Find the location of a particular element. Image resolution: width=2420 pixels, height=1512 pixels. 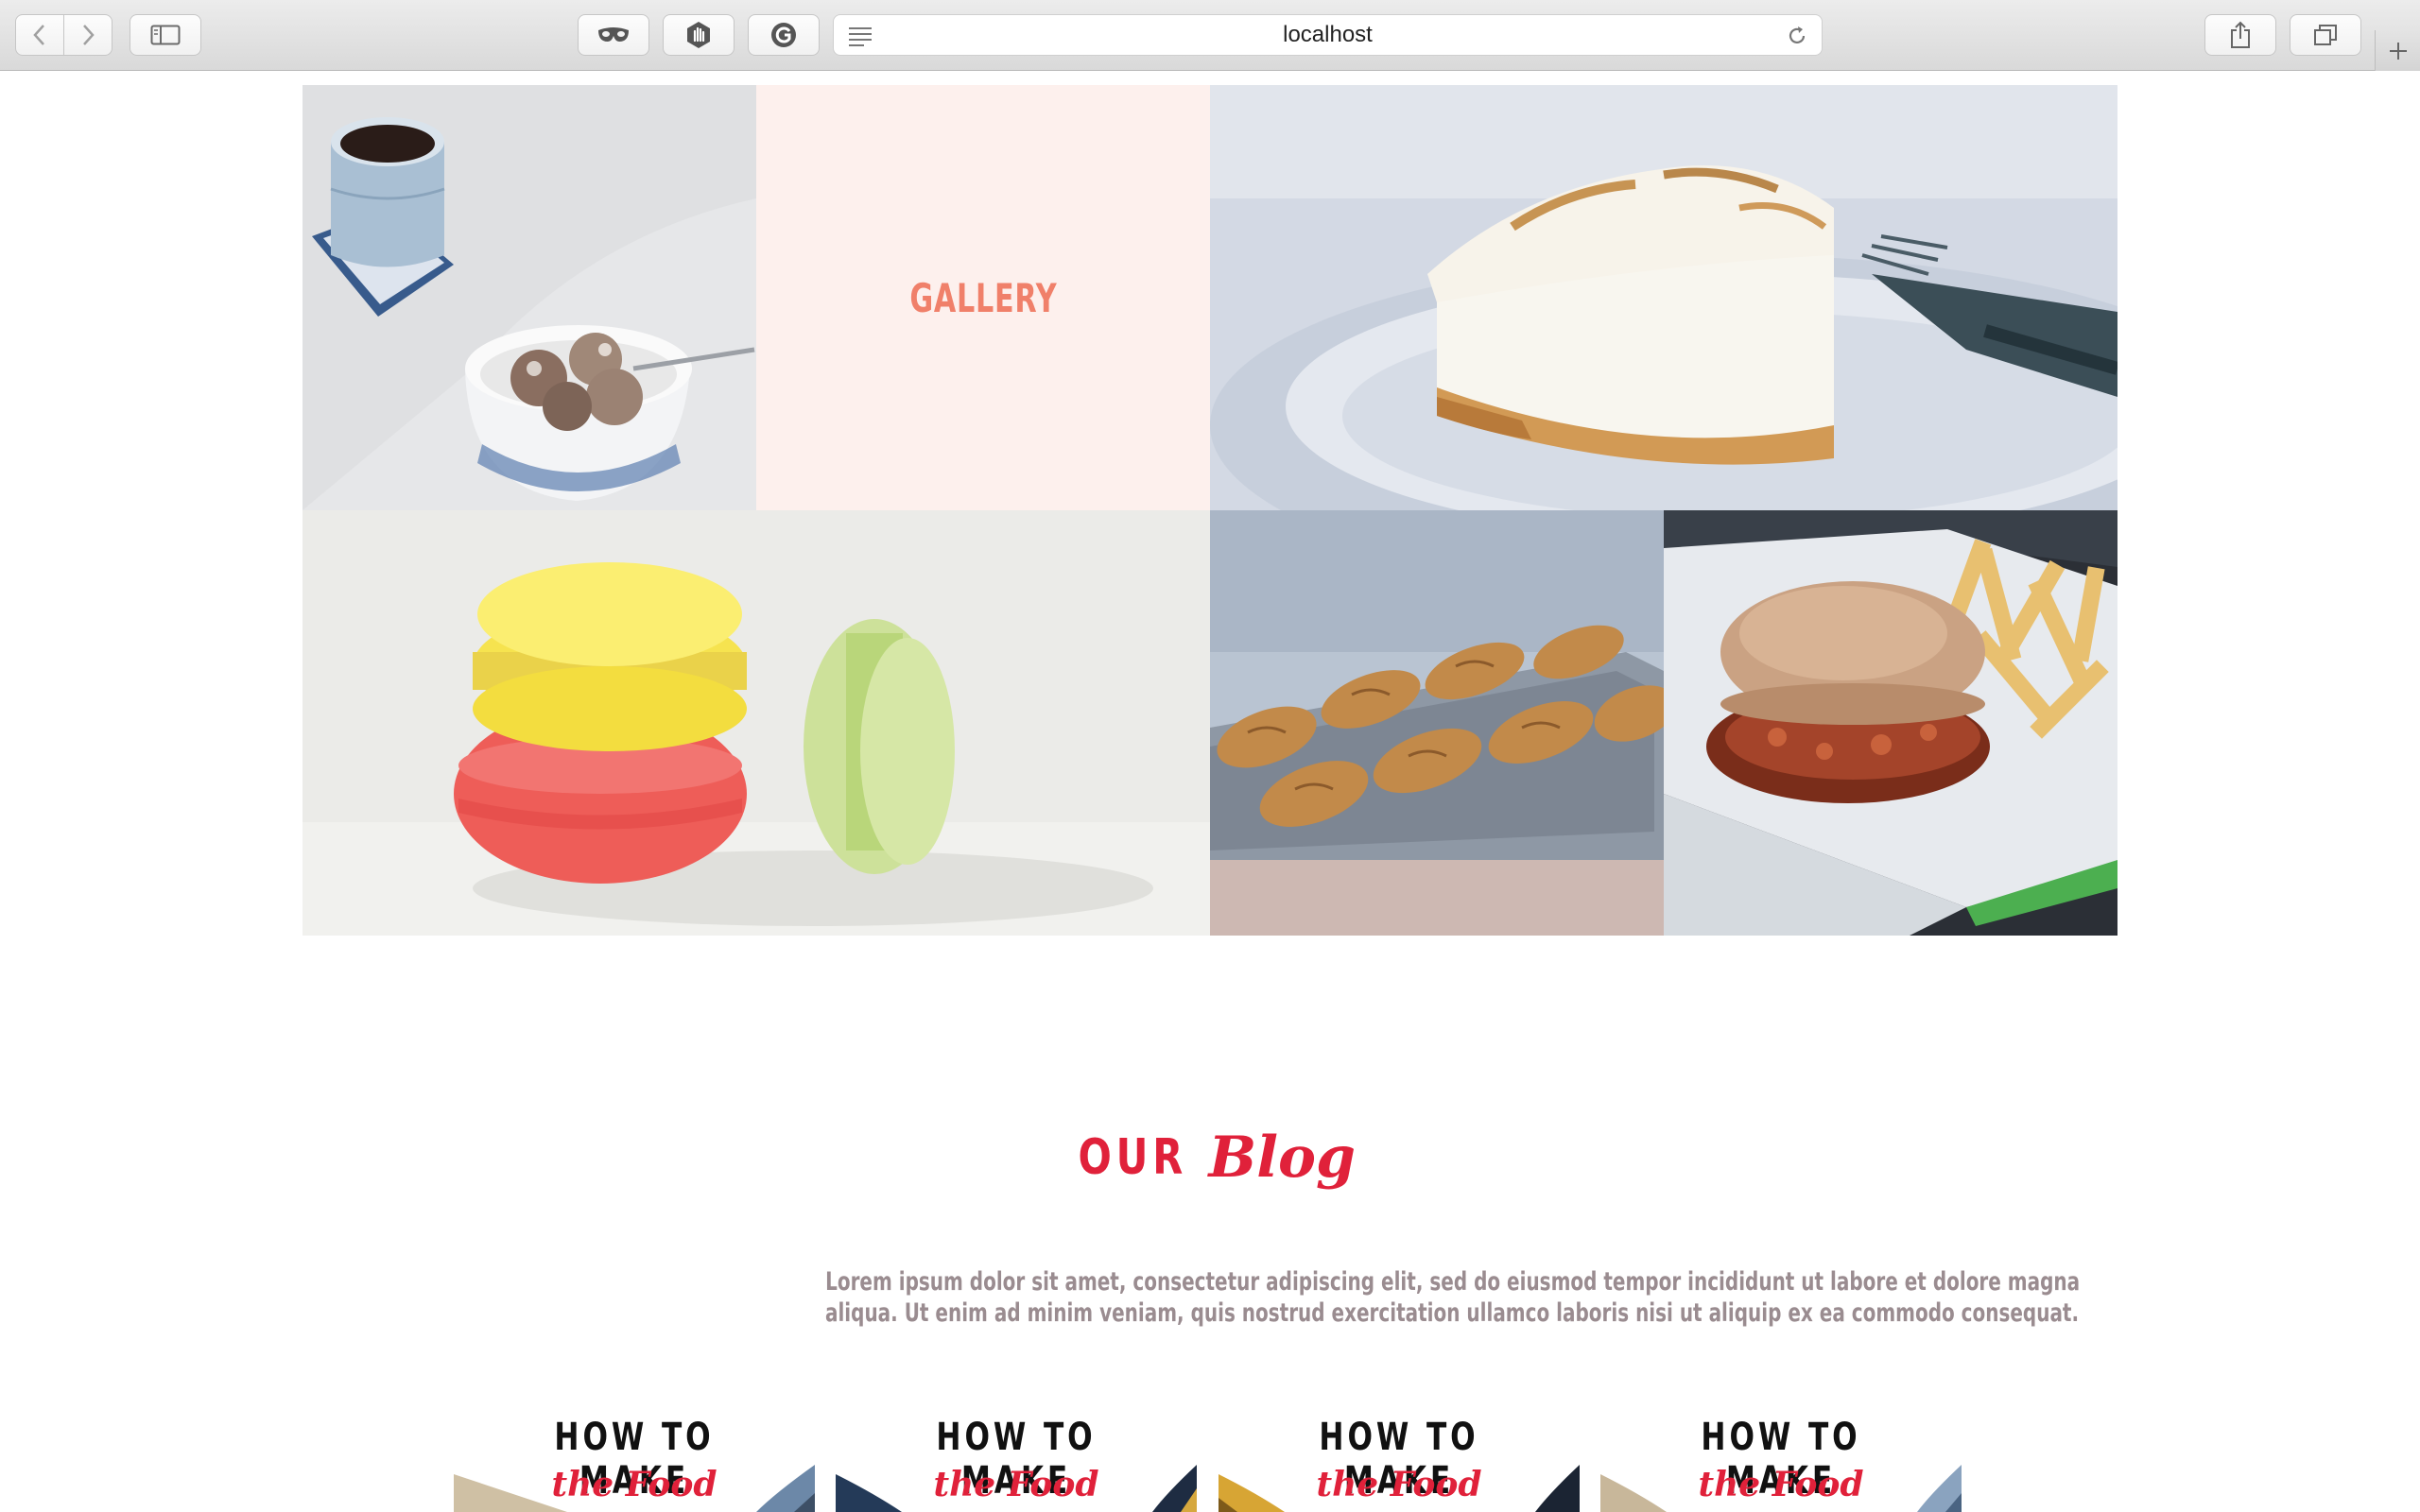

extension-grammarly-button is located at coordinates (784, 35).